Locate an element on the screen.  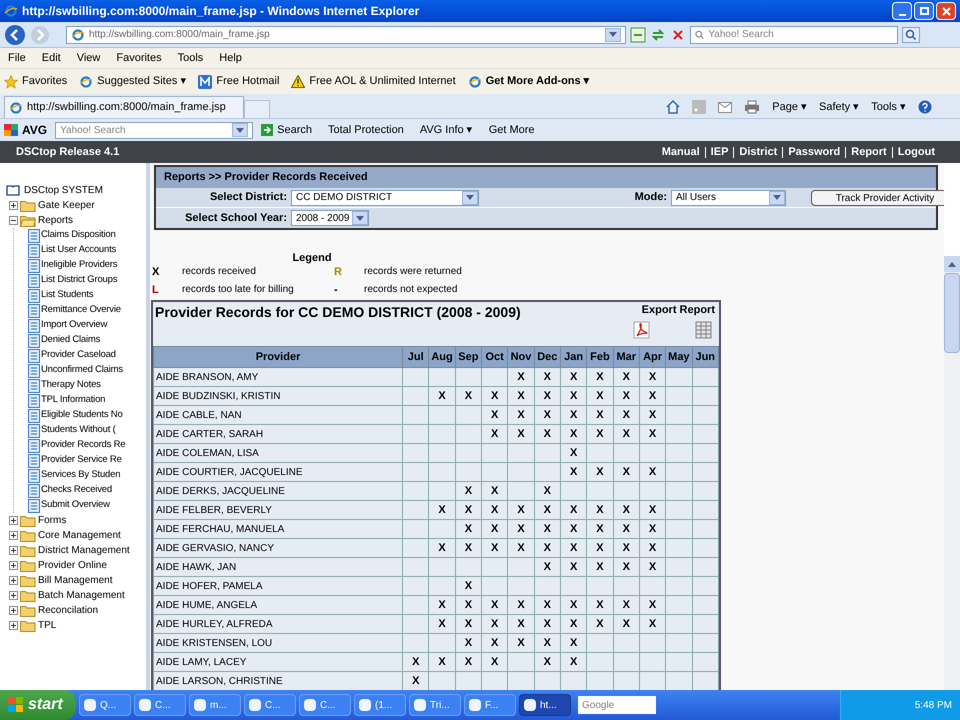
back-button is located at coordinates (15, 35).